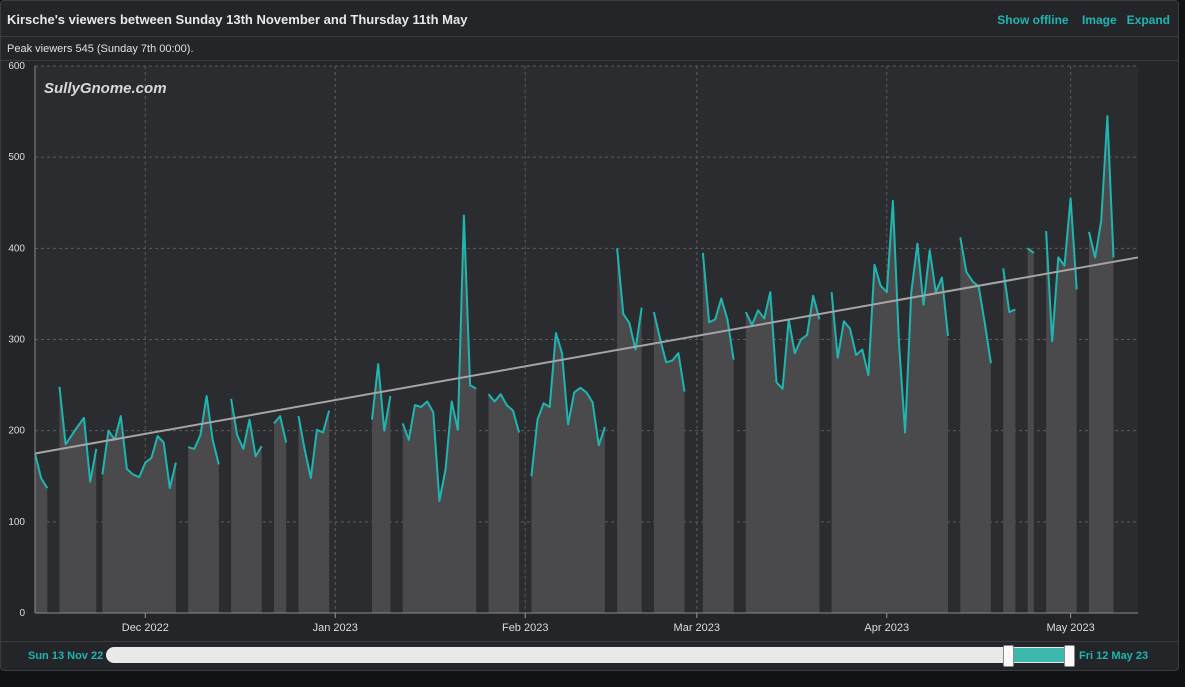  Describe the element at coordinates (590, 655) in the screenshot. I see `range-slider-track` at that location.